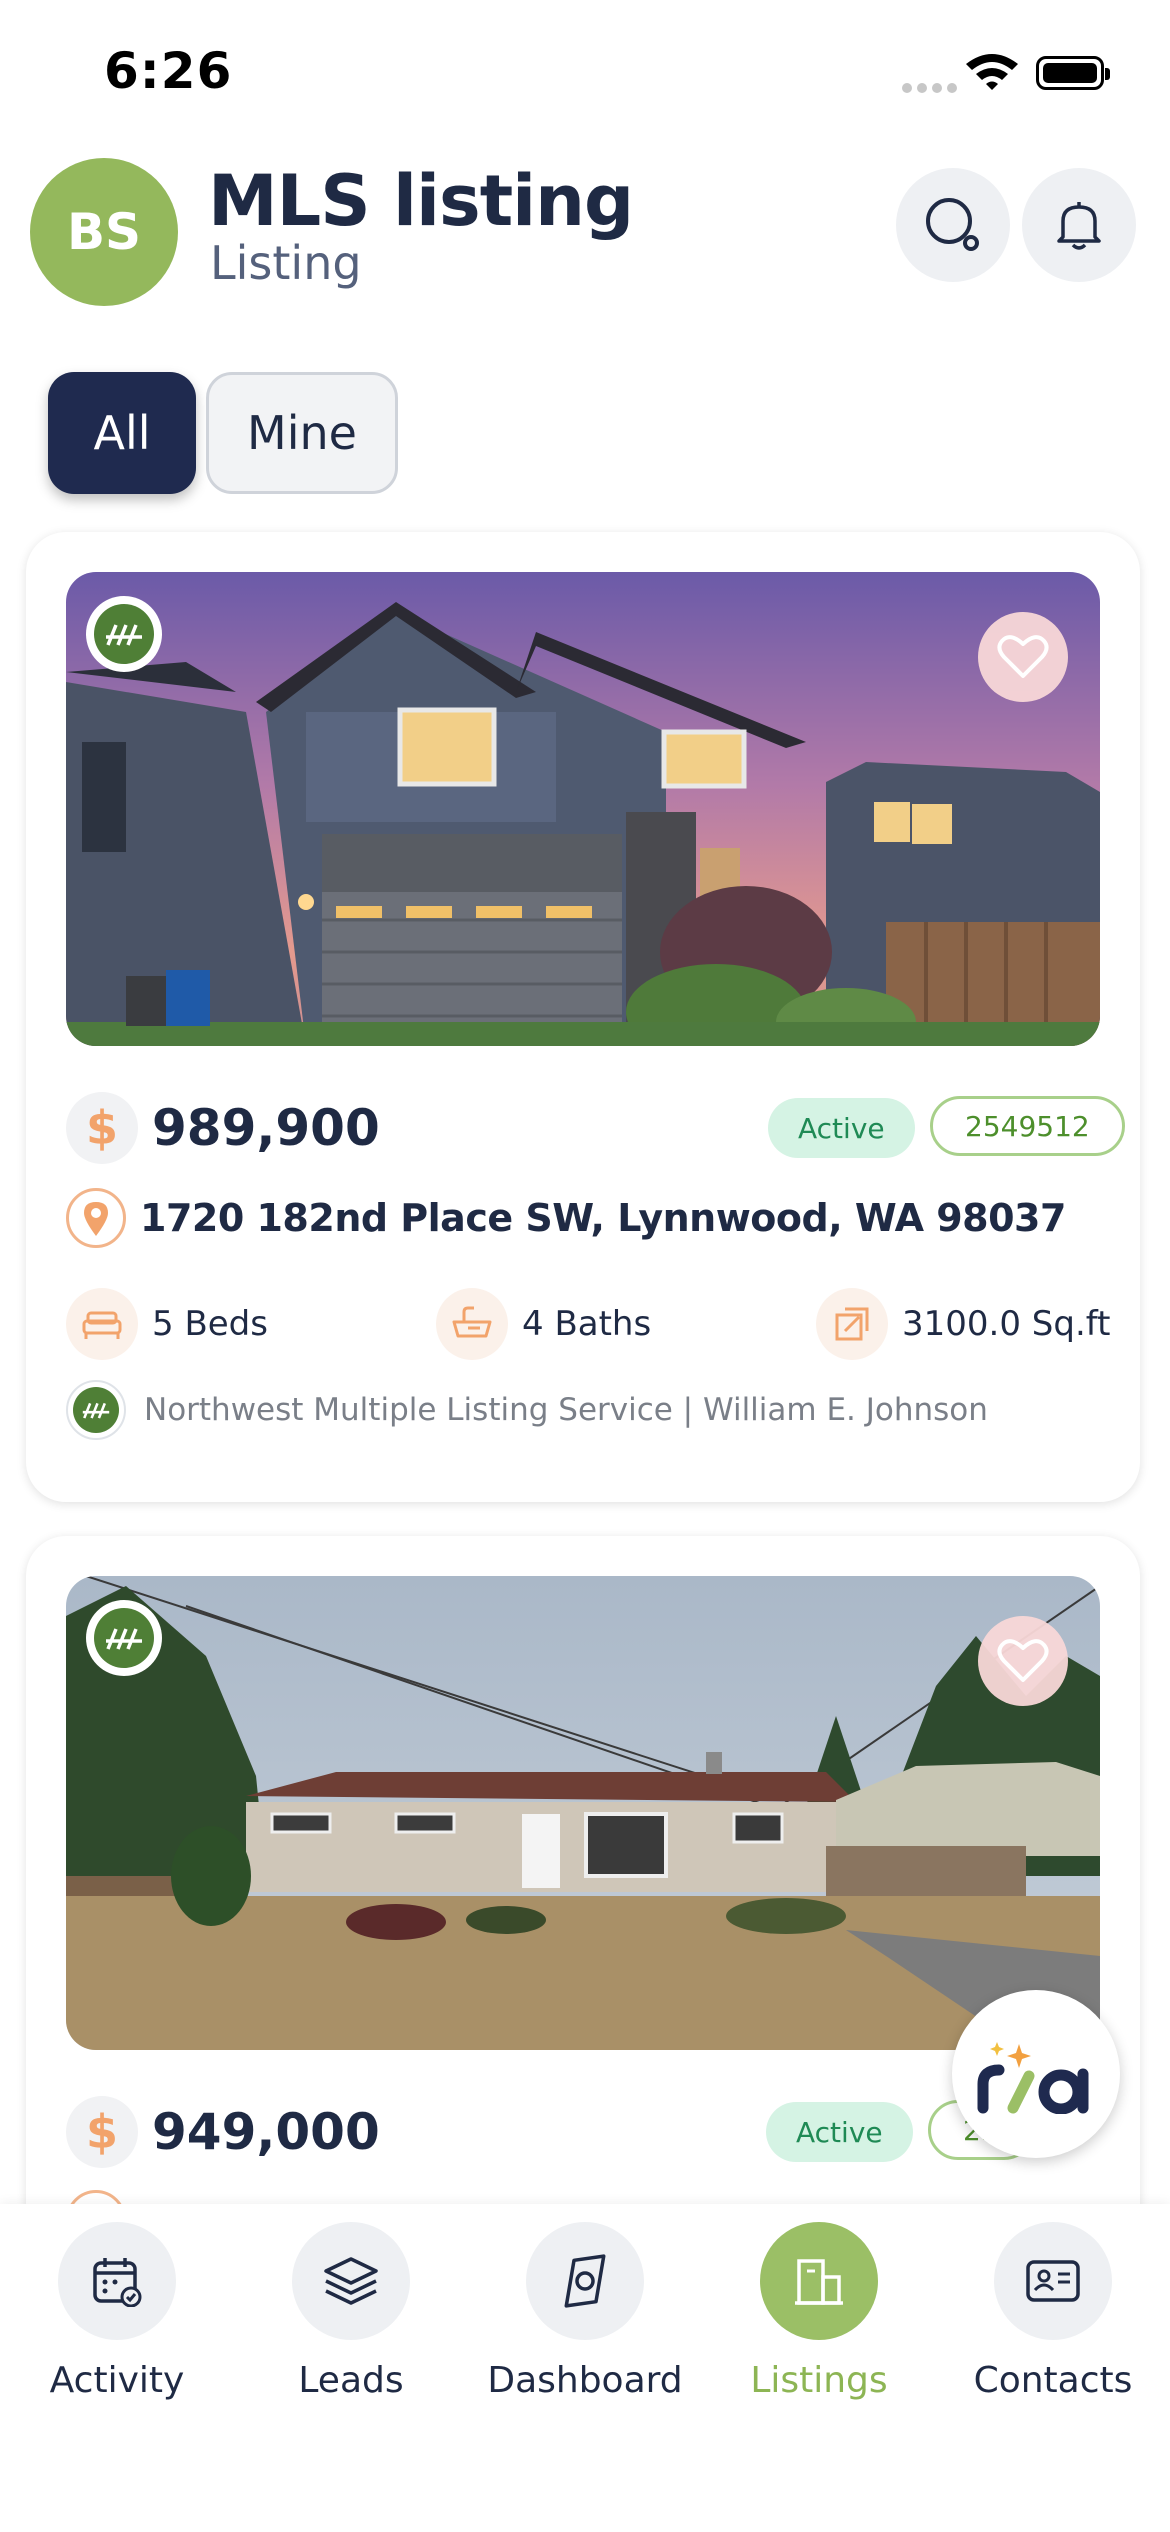  I want to click on nav-listings-label: Listings, so click(819, 2380).